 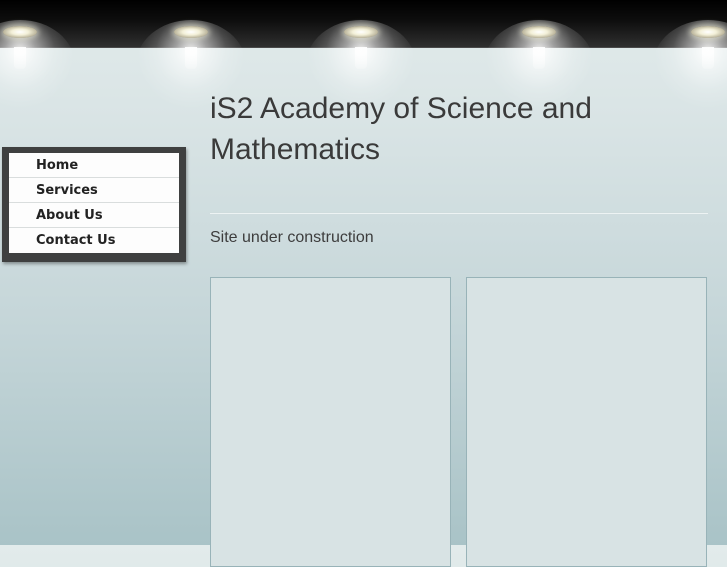 I want to click on title-divider, so click(x=459, y=213).